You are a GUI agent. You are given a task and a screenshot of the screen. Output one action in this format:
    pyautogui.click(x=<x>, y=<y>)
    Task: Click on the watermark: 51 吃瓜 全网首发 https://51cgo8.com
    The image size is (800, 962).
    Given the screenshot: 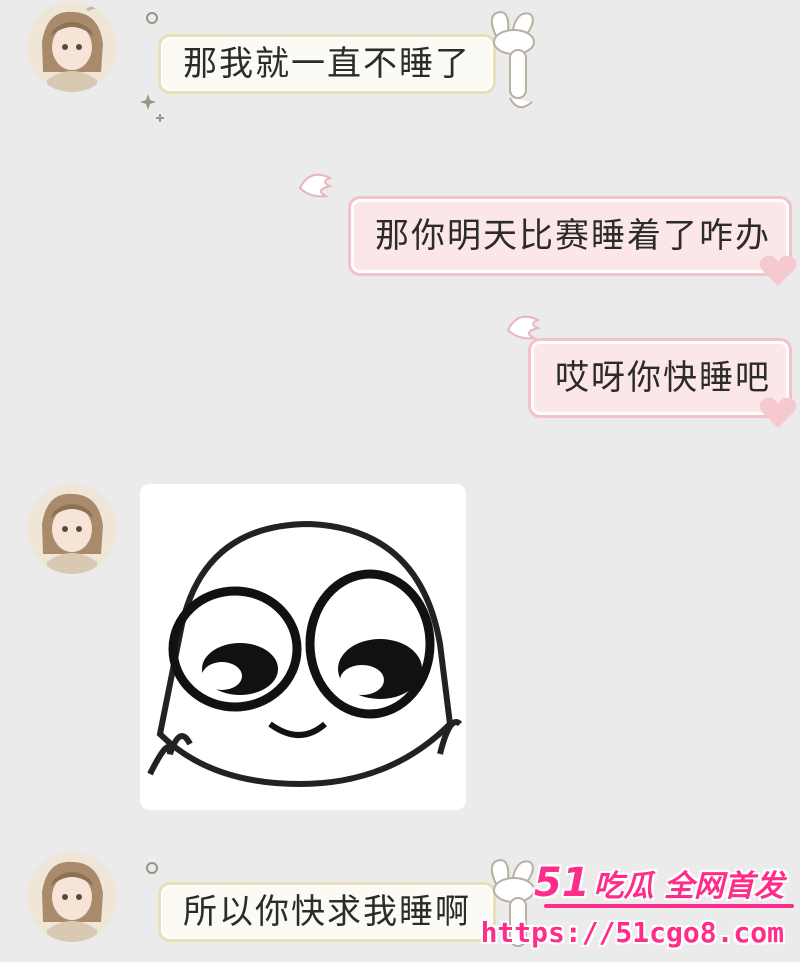 What is the action you would take?
    pyautogui.click(x=637, y=906)
    